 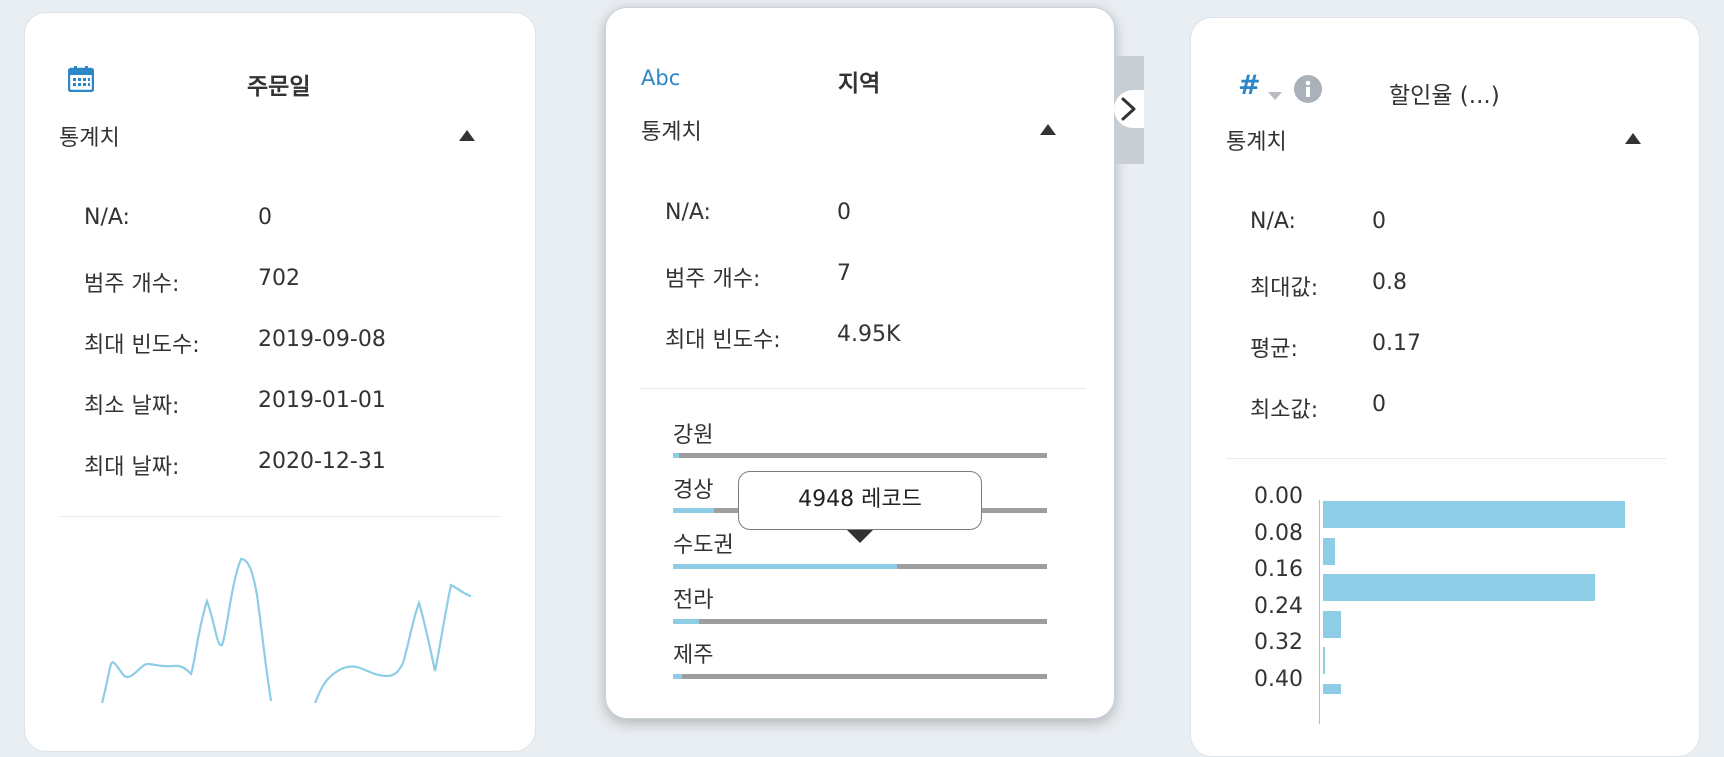 I want to click on histogram-tick-label: 0.08, so click(x=1278, y=533).